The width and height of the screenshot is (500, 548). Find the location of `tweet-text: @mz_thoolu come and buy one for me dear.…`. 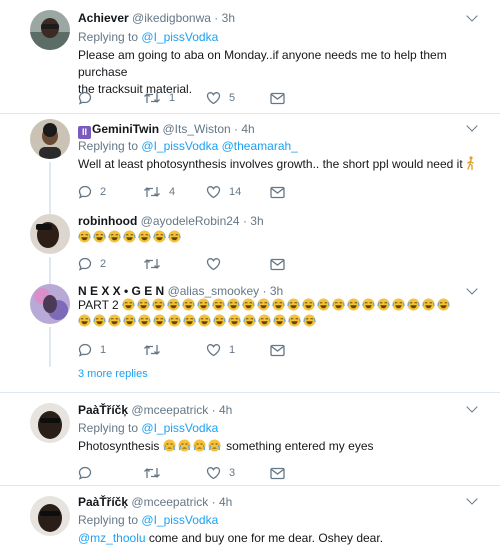

tweet-text: @mz_thoolu come and buy one for me dear.… is located at coordinates (278, 538).